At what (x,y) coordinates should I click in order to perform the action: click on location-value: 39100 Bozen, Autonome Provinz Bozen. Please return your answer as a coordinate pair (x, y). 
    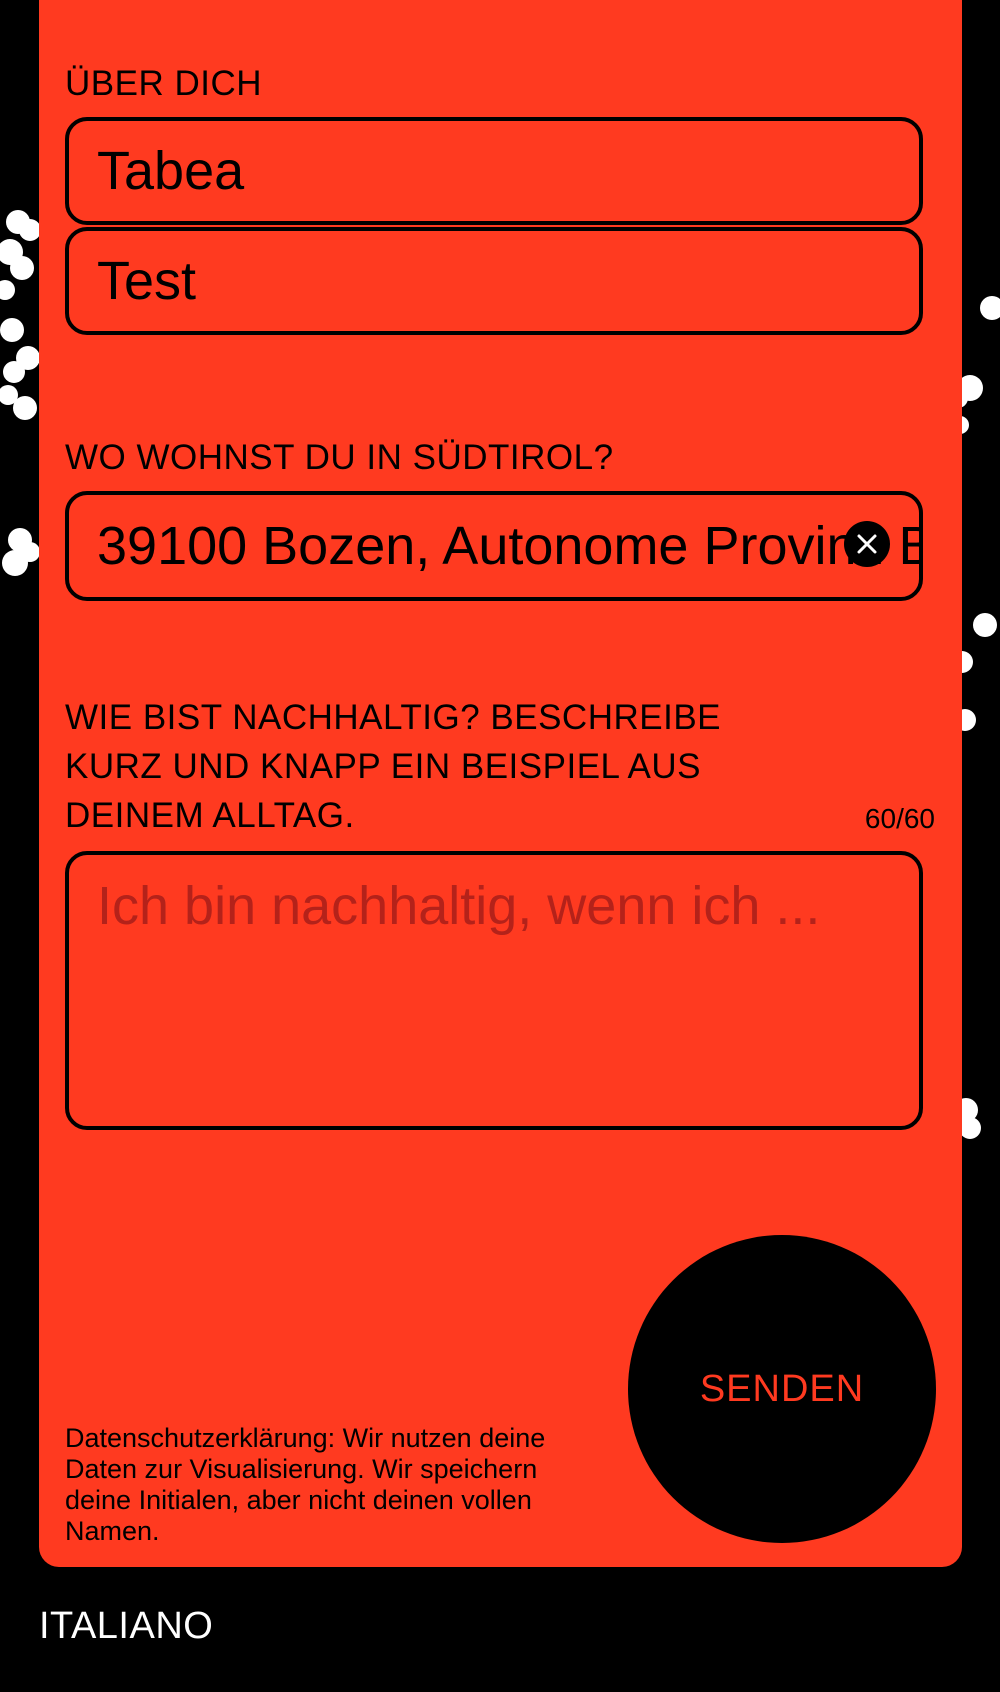
    Looking at the image, I should click on (508, 546).